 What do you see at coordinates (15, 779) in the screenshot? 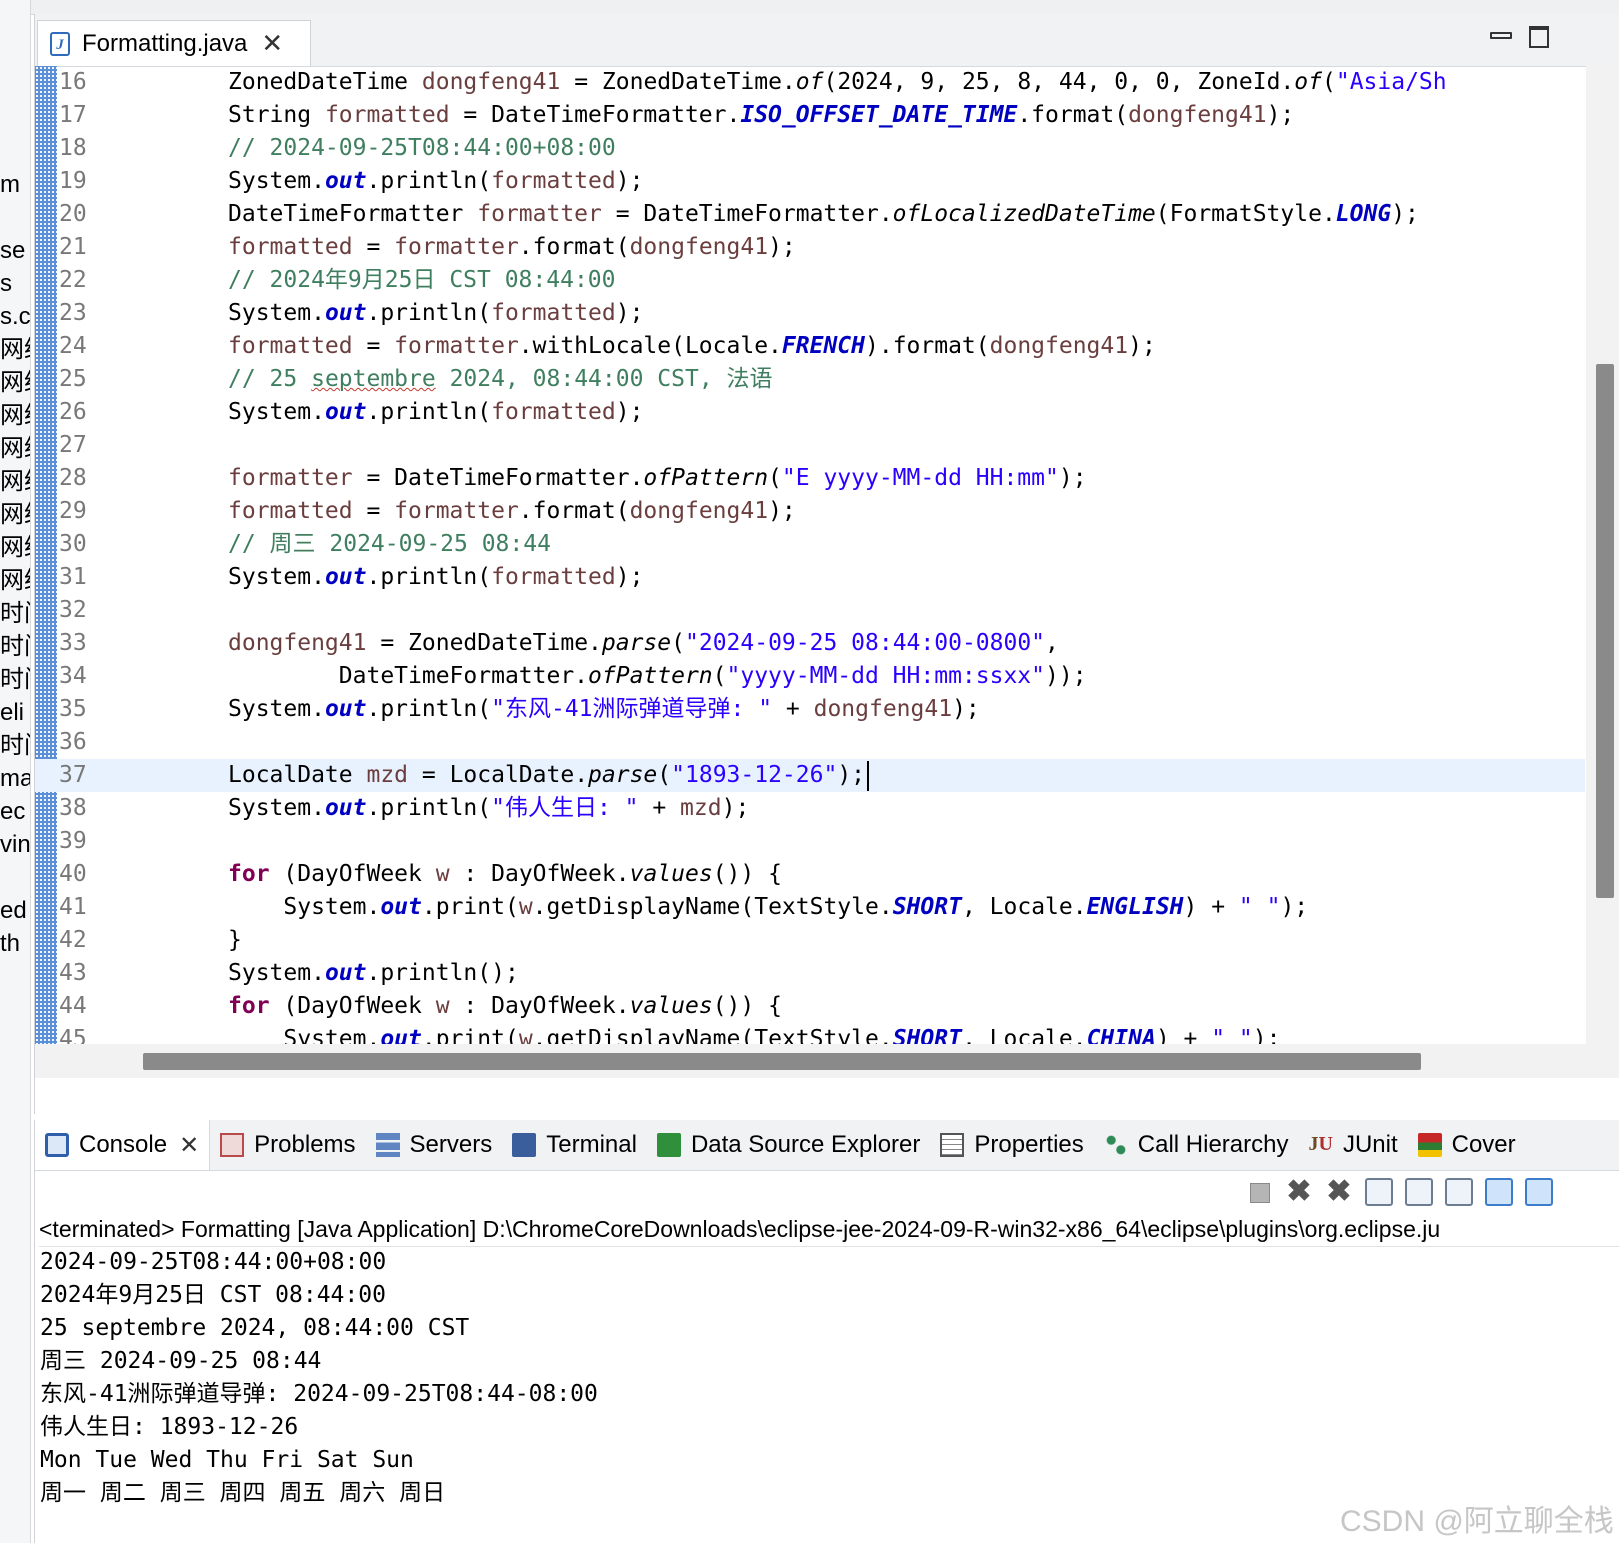
I see `project-tree-item: ma` at bounding box center [15, 779].